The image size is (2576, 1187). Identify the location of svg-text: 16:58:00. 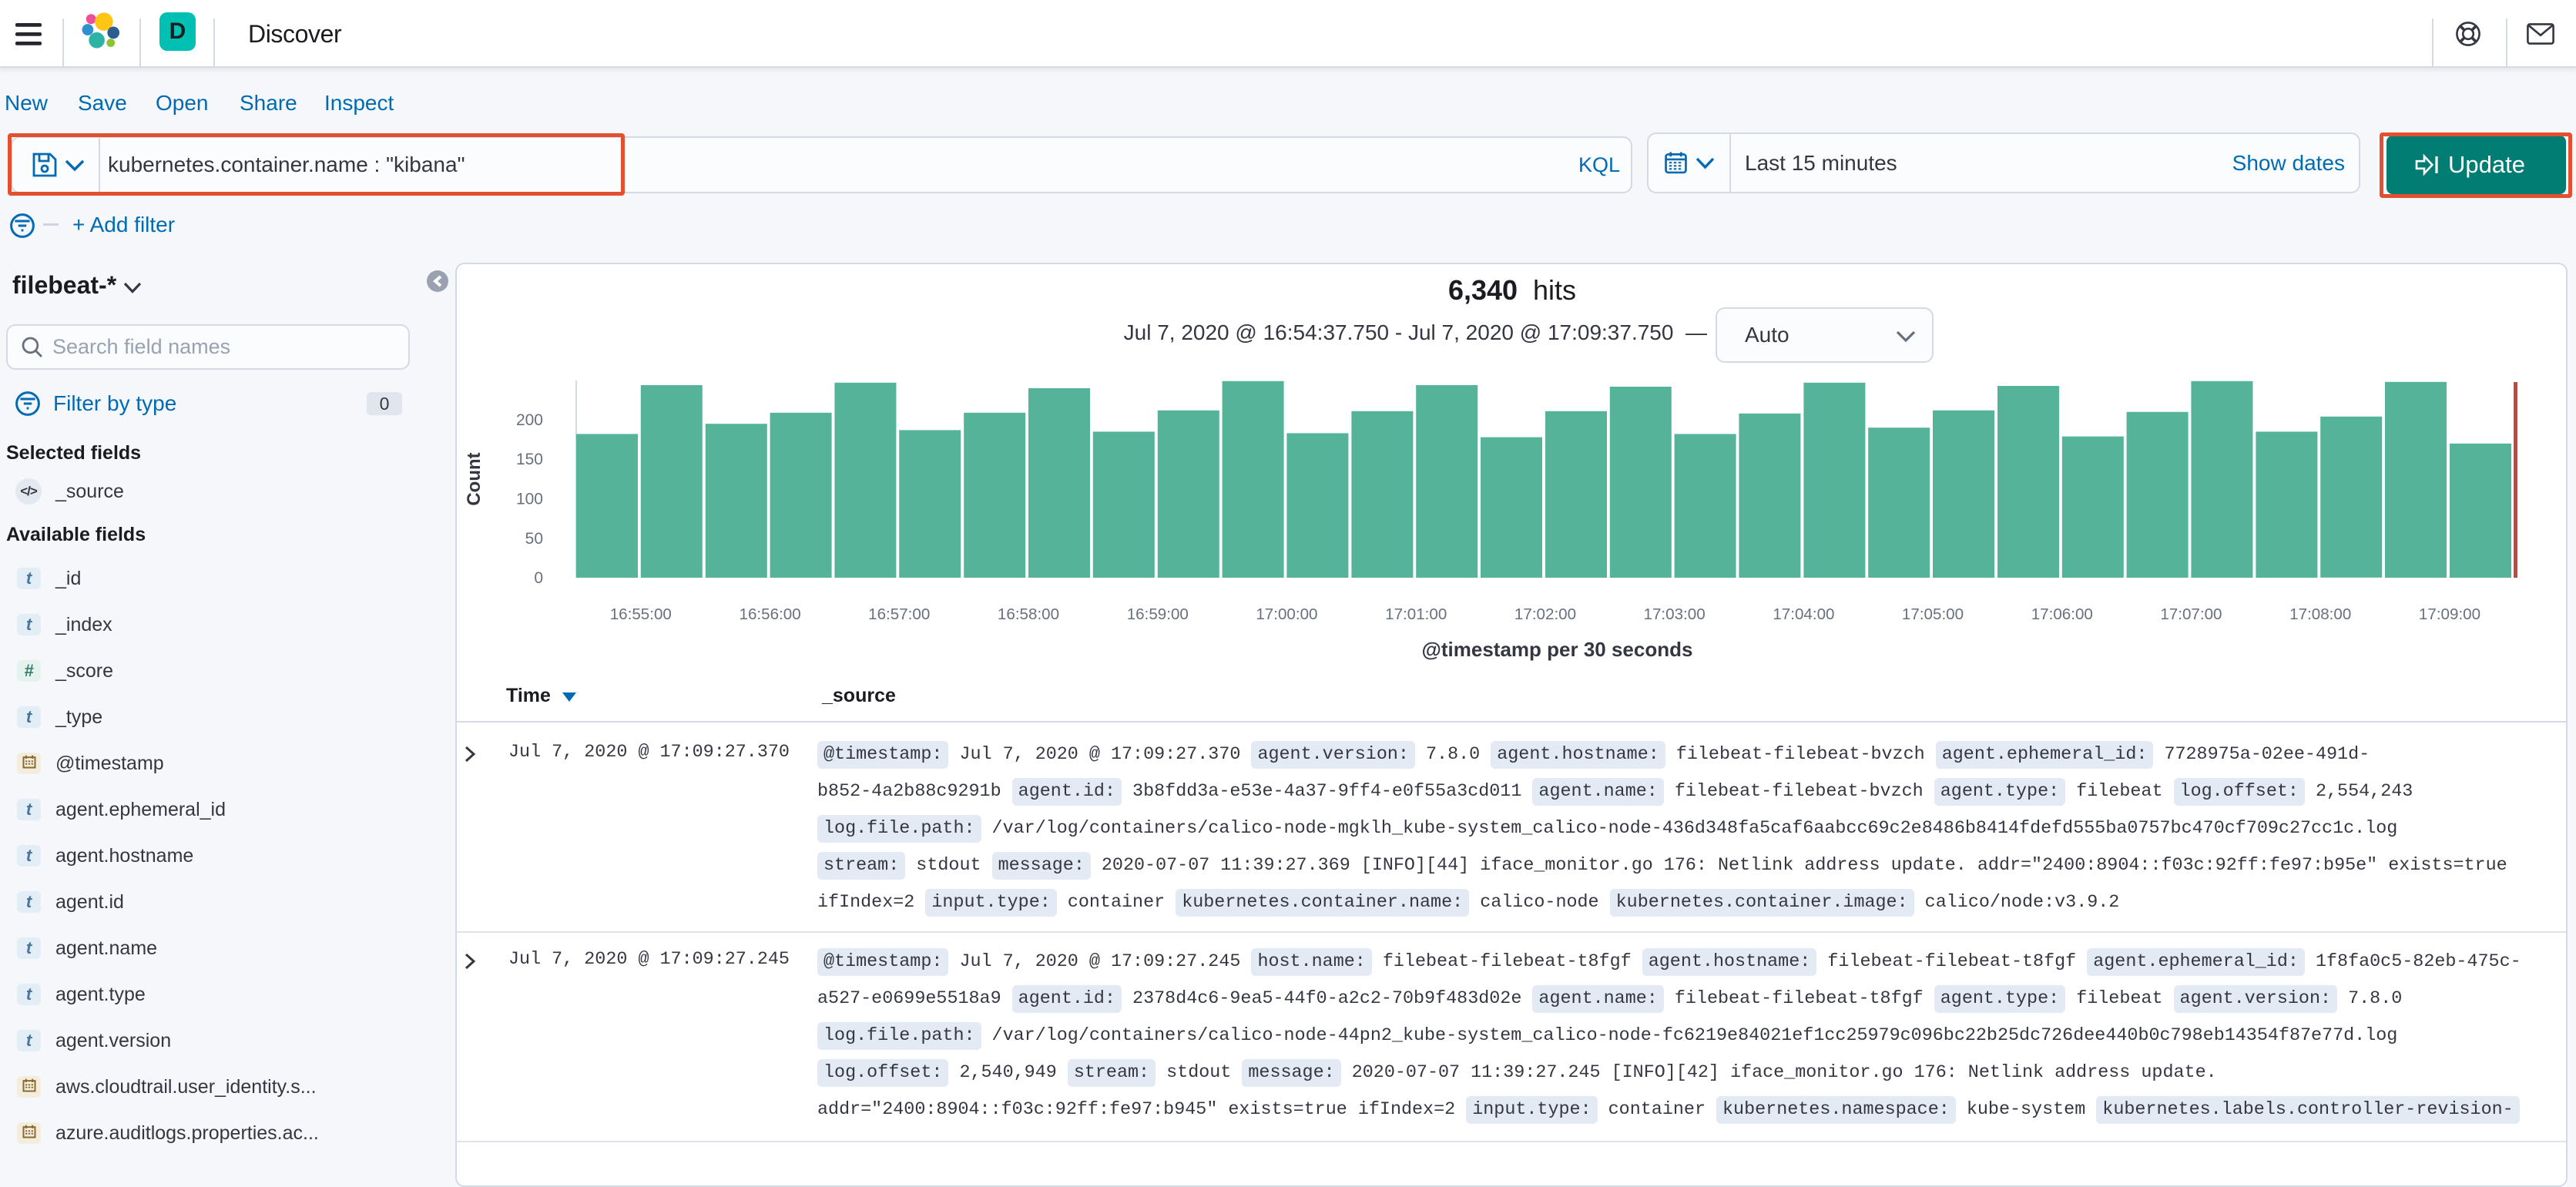
(1028, 614).